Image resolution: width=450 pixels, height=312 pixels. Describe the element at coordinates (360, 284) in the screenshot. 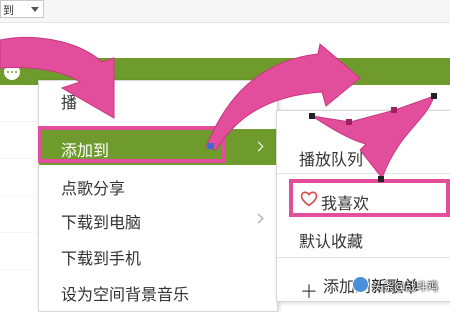

I see `watermark-logo-icon` at that location.